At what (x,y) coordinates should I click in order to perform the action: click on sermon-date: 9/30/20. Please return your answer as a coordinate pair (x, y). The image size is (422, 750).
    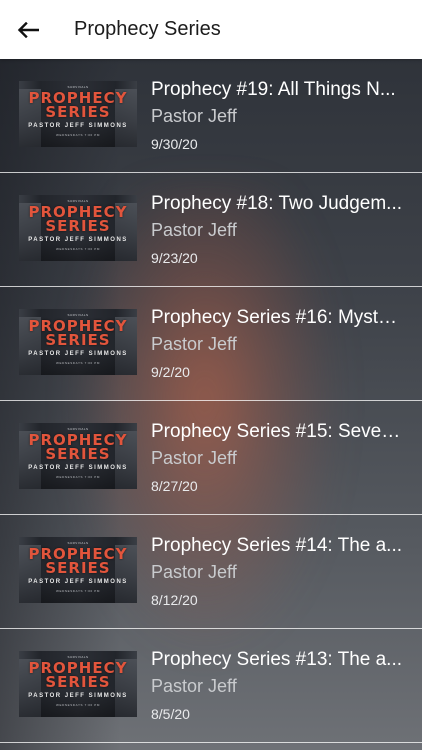
    Looking at the image, I should click on (174, 144).